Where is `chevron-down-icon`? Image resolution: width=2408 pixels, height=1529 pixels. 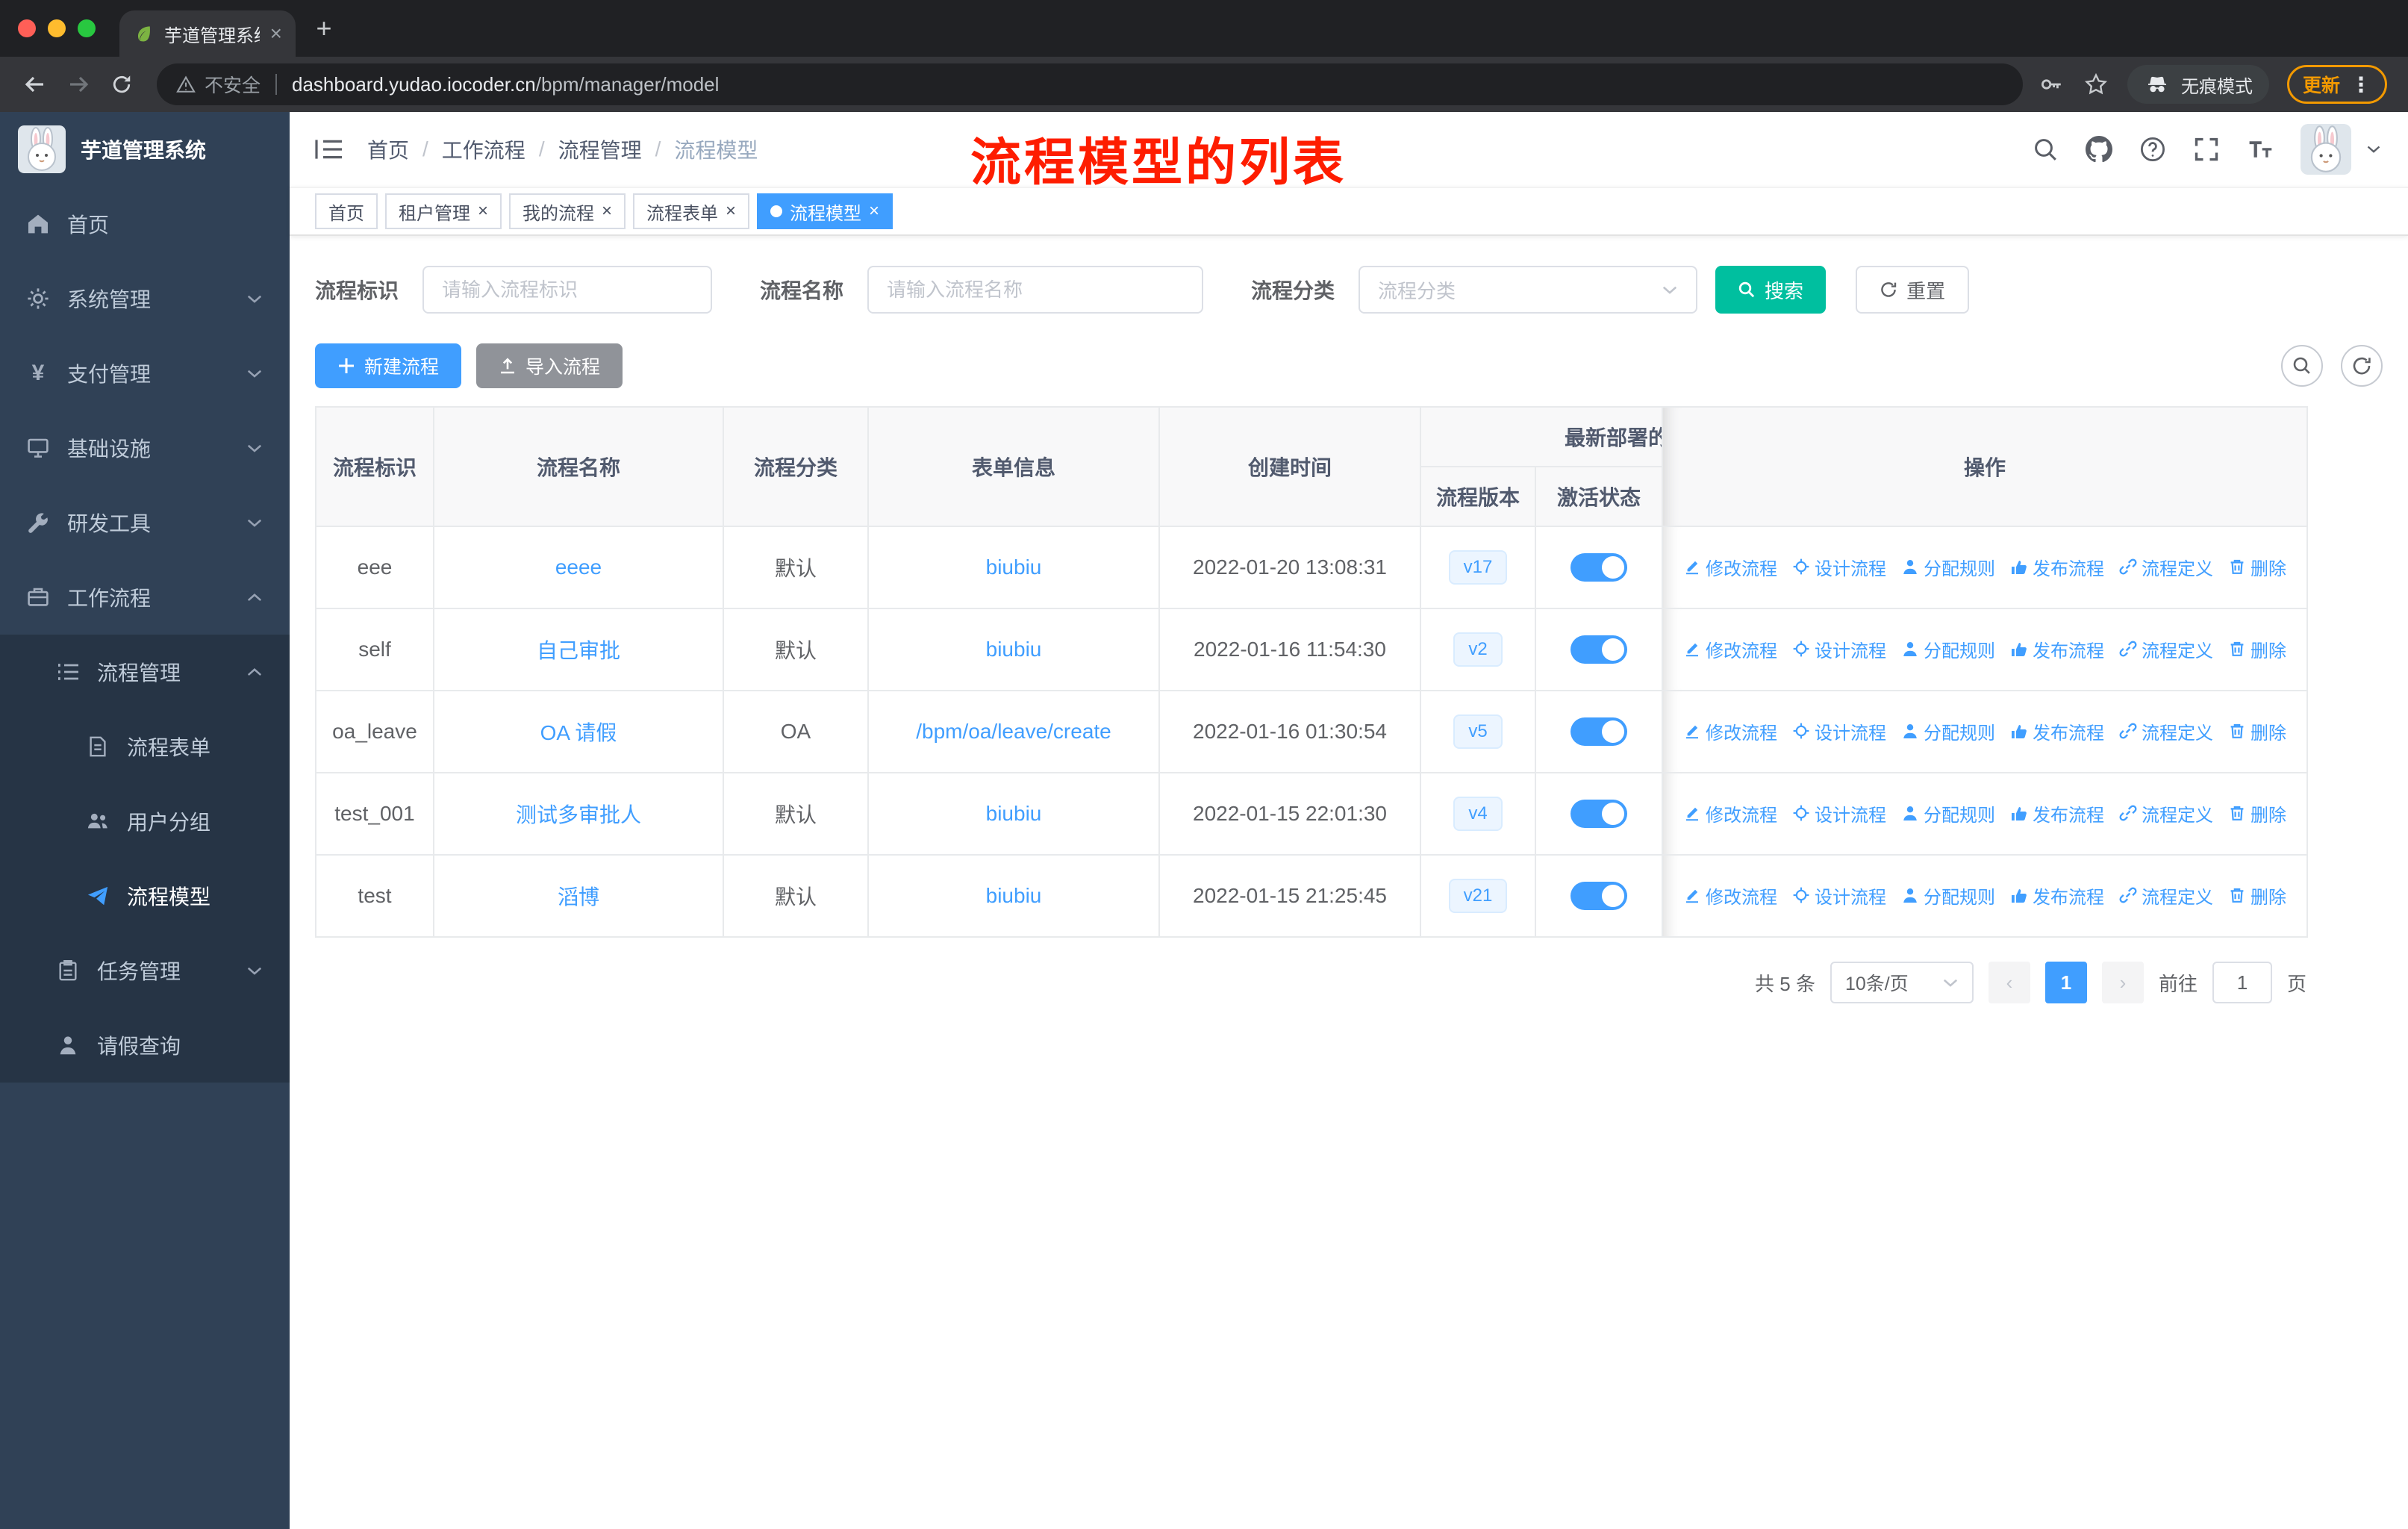
chevron-down-icon is located at coordinates (2373, 149).